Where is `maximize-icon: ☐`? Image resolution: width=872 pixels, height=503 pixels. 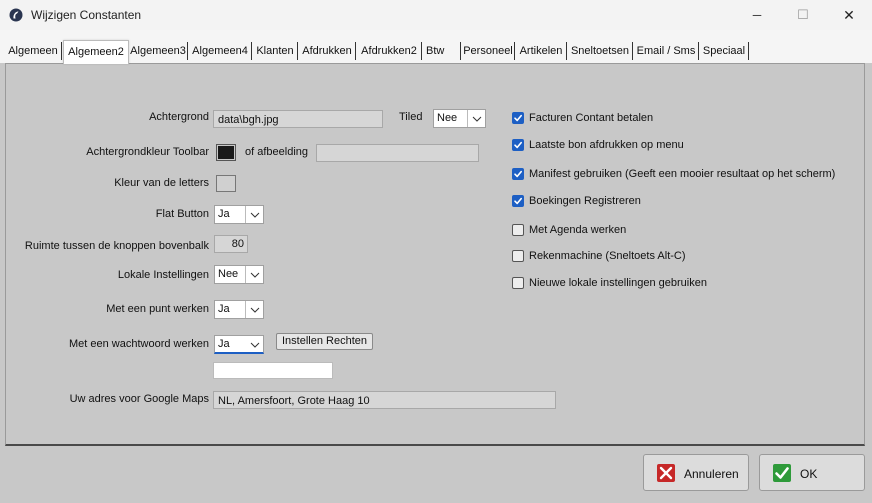
maximize-icon: ☐ is located at coordinates (803, 14).